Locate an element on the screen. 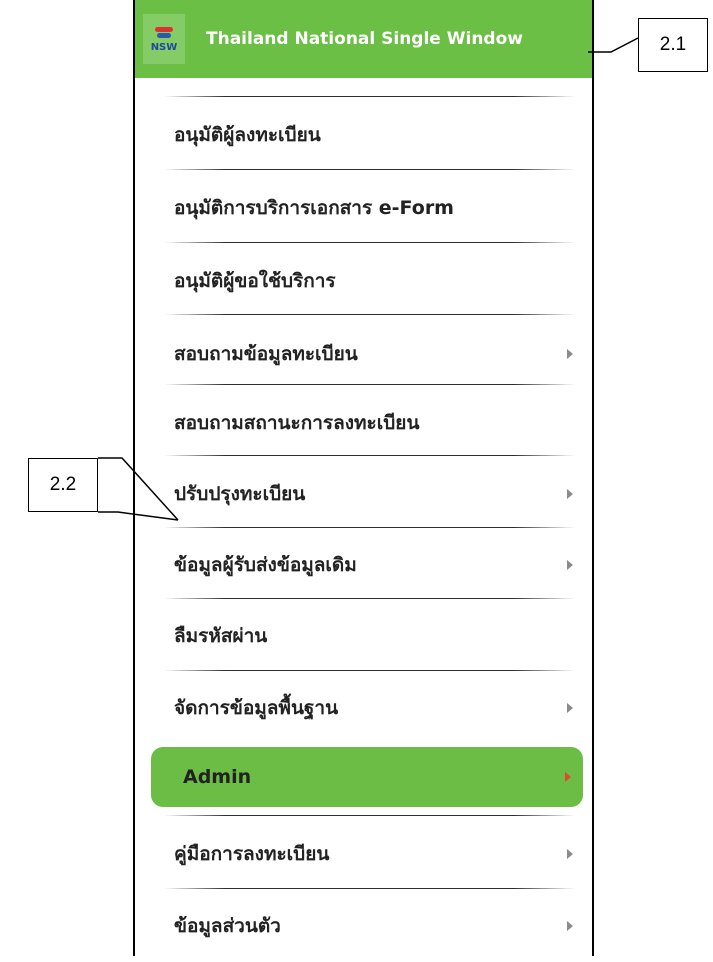  callout-leader-menu is located at coordinates (138, 516).